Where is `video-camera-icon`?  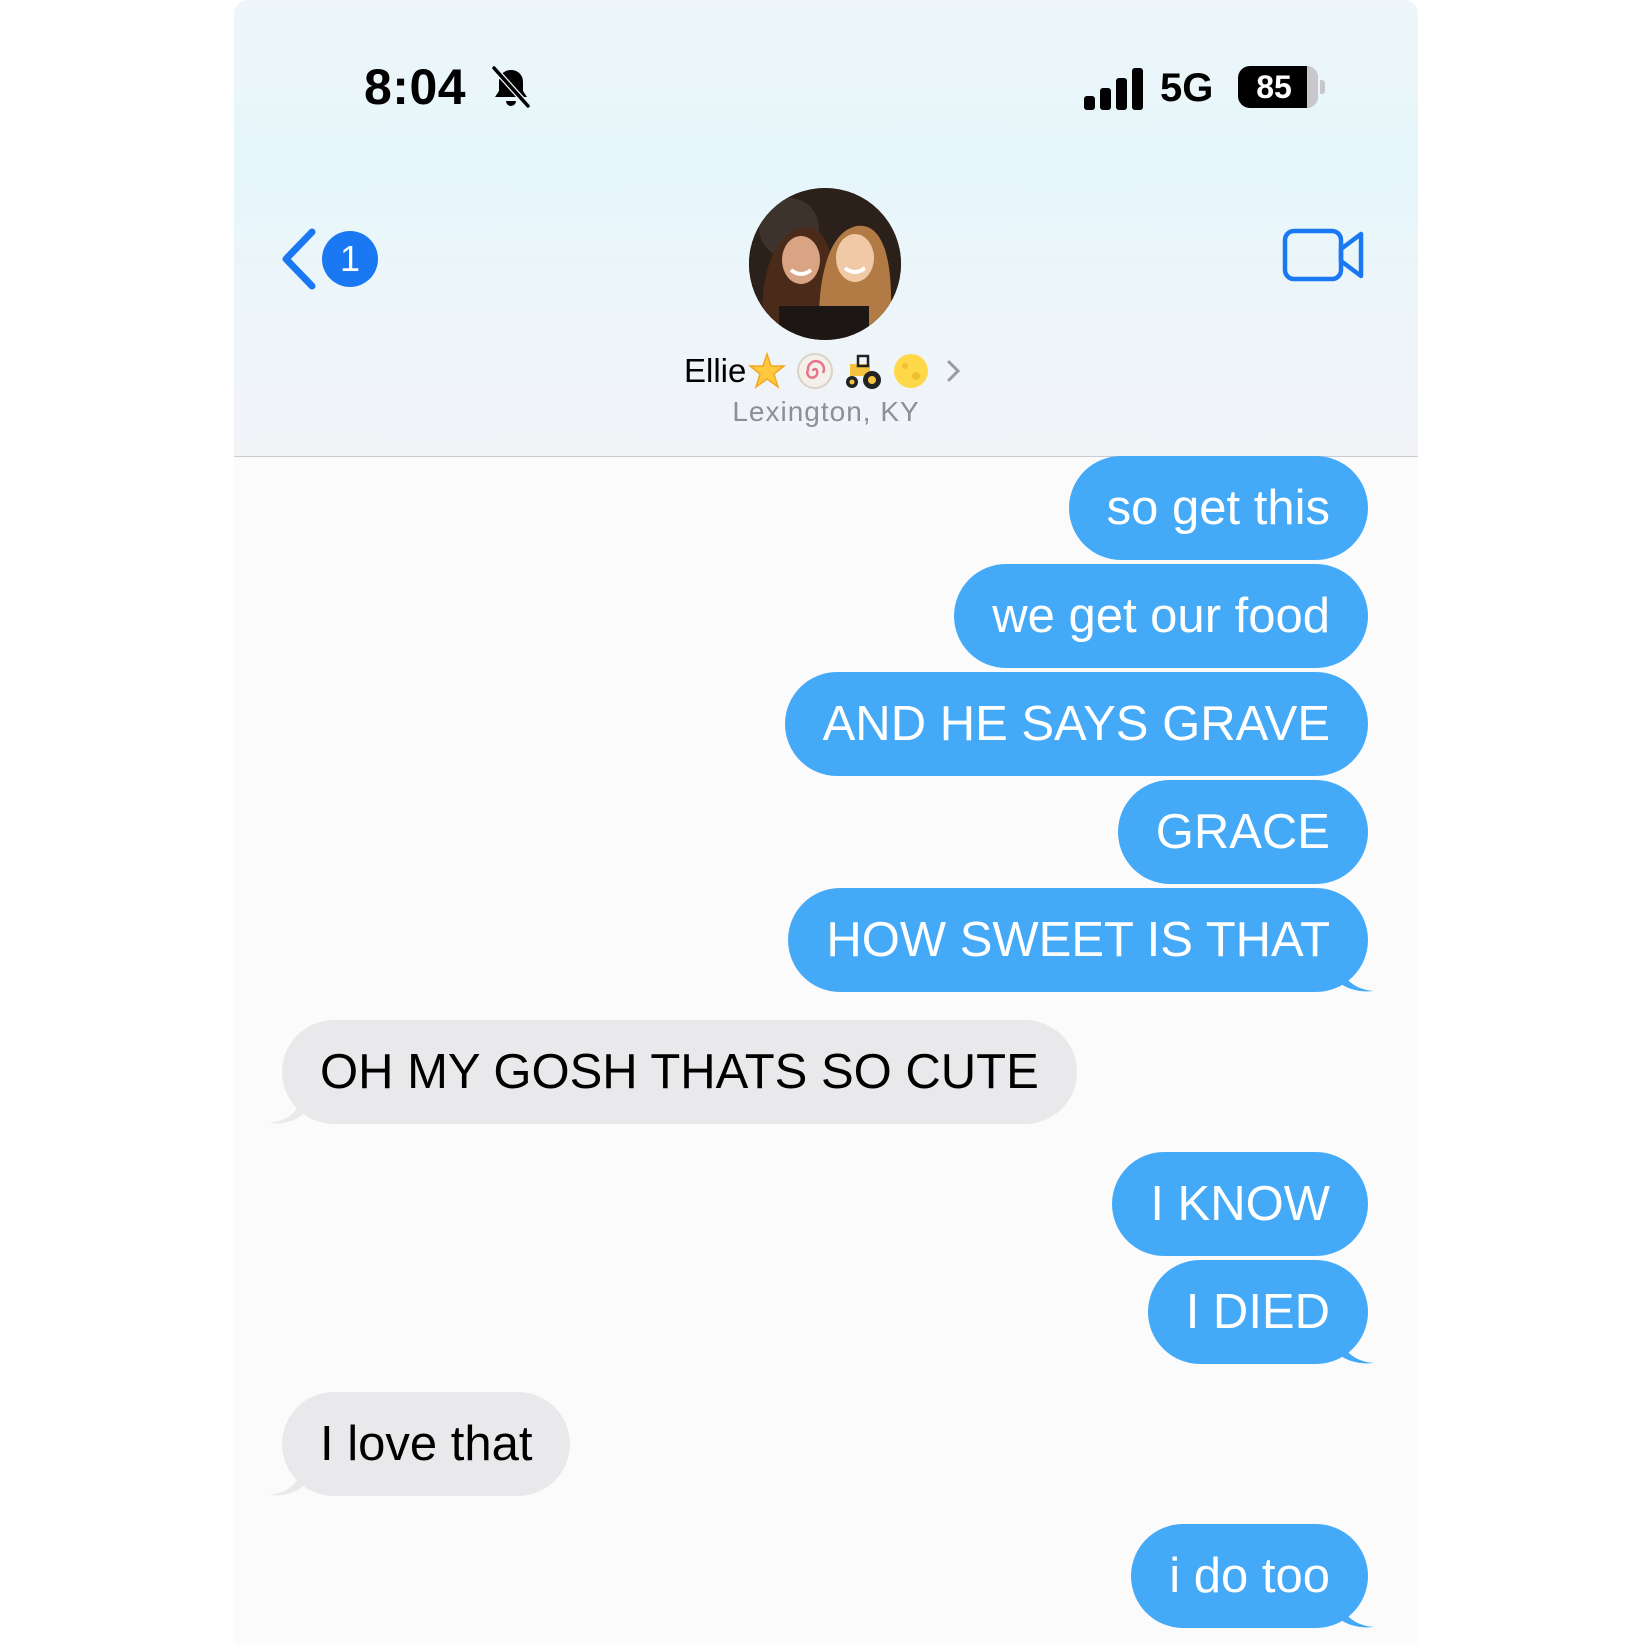 video-camera-icon is located at coordinates (1324, 255).